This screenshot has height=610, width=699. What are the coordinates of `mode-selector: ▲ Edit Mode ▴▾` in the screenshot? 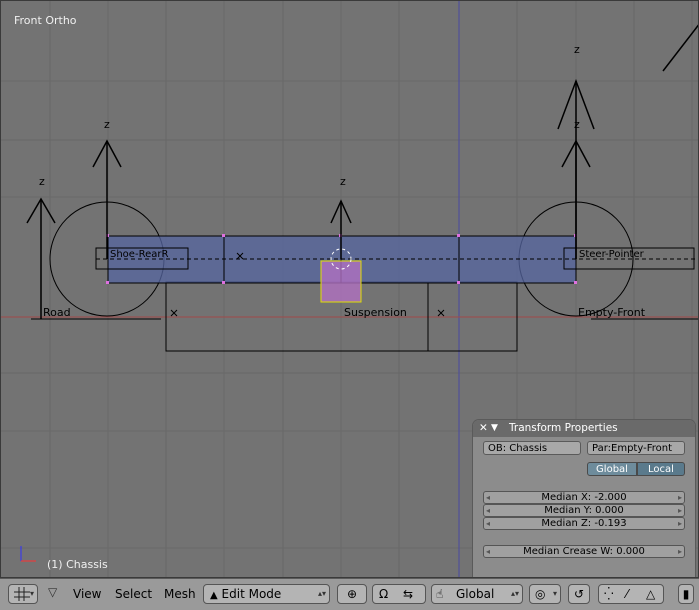 It's located at (266, 594).